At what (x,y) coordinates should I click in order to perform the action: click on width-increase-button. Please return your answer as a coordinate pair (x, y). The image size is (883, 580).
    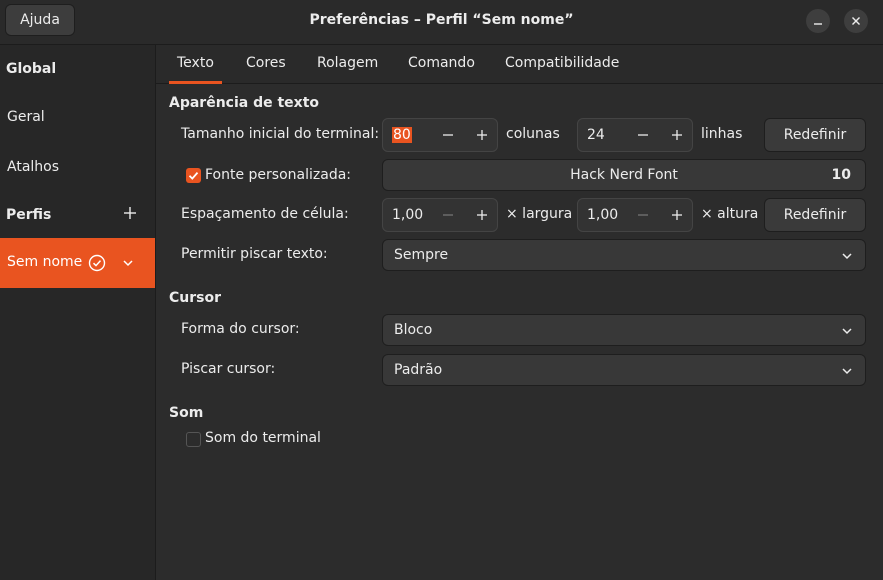
    Looking at the image, I should click on (482, 215).